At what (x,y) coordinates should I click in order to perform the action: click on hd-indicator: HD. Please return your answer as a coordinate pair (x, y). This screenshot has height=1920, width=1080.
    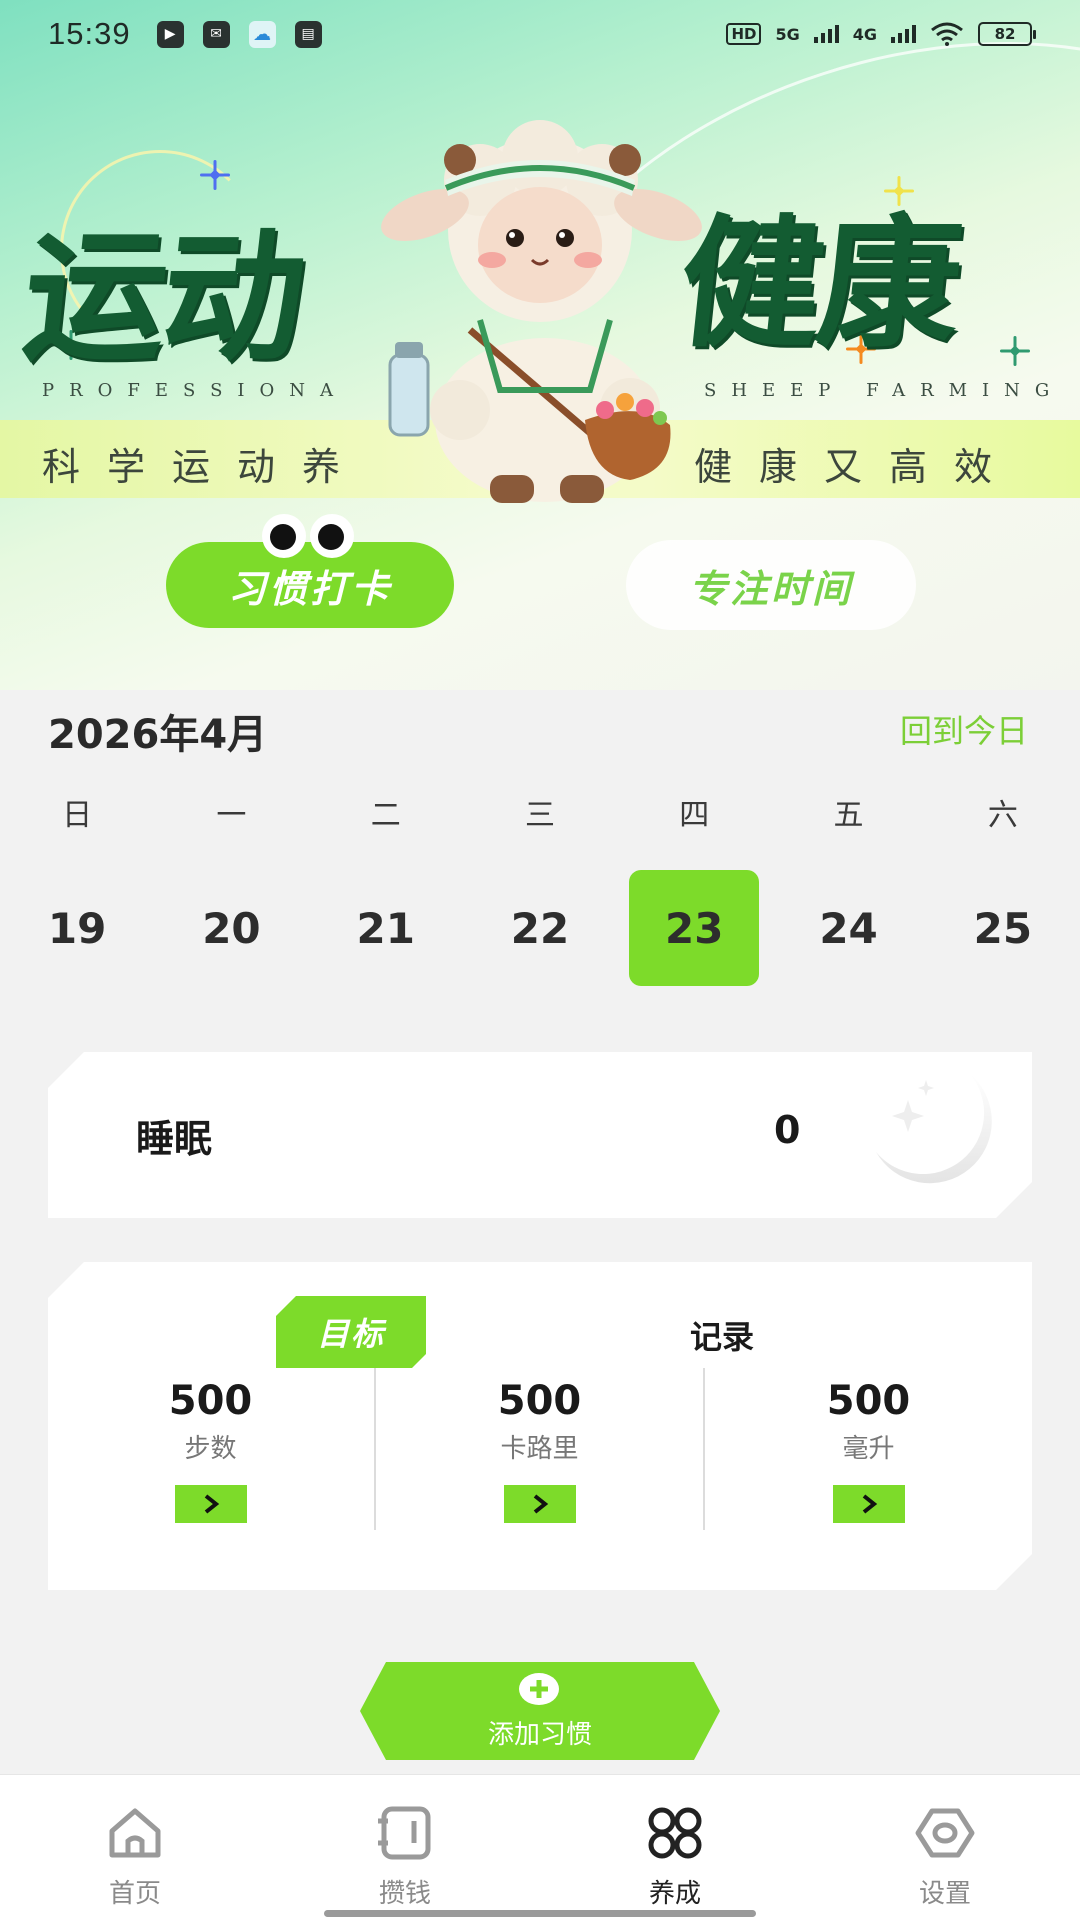
    Looking at the image, I should click on (744, 34).